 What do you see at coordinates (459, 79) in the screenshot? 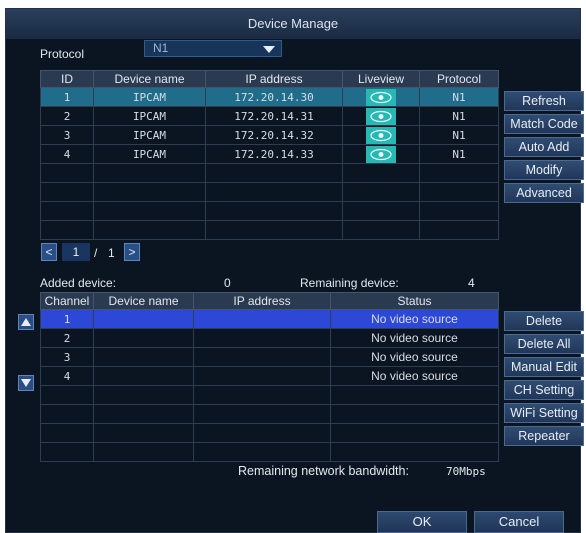
I see `col-protocol: Protocol` at bounding box center [459, 79].